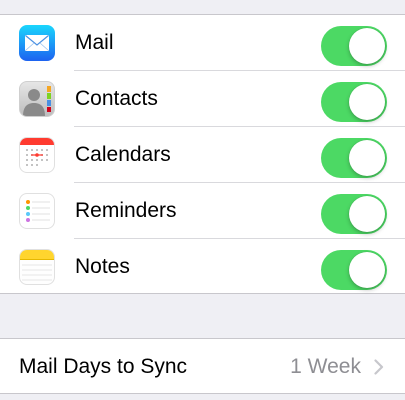 Image resolution: width=405 pixels, height=400 pixels. I want to click on calendars-toggle, so click(354, 158).